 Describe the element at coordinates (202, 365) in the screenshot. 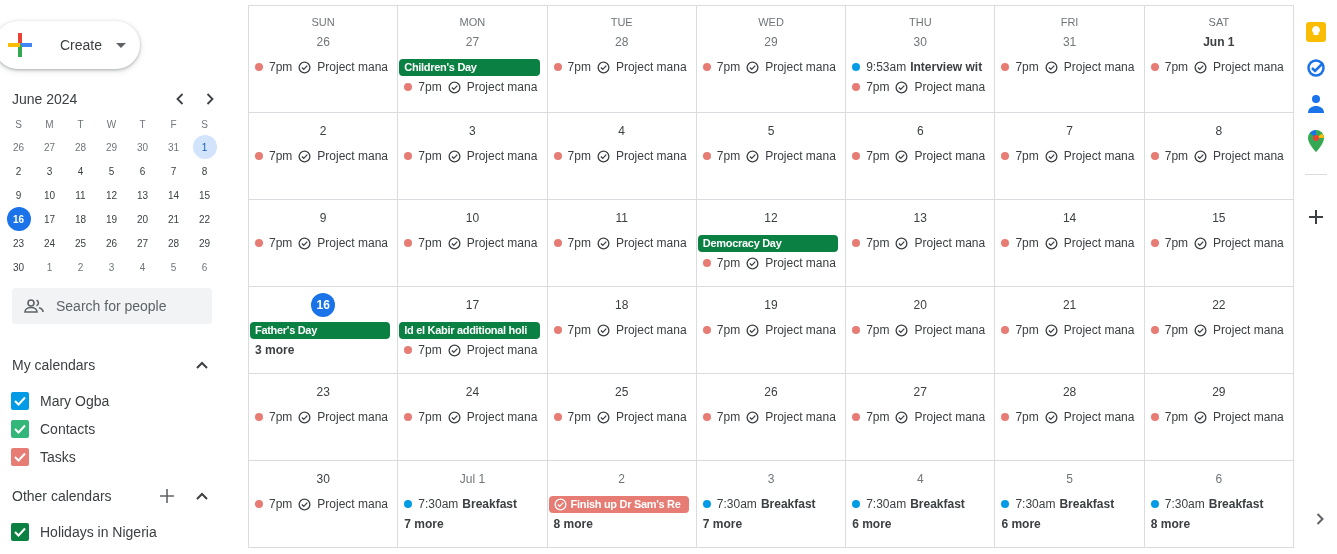

I see `chevron-up-icon` at that location.